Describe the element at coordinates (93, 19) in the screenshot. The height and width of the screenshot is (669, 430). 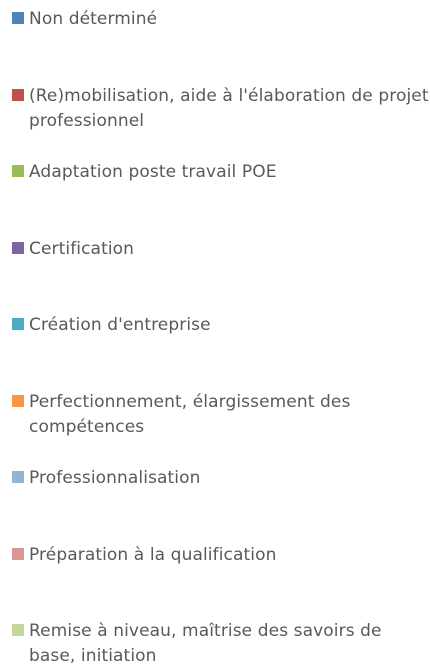
I see `legend-label: Non déterminé` at that location.